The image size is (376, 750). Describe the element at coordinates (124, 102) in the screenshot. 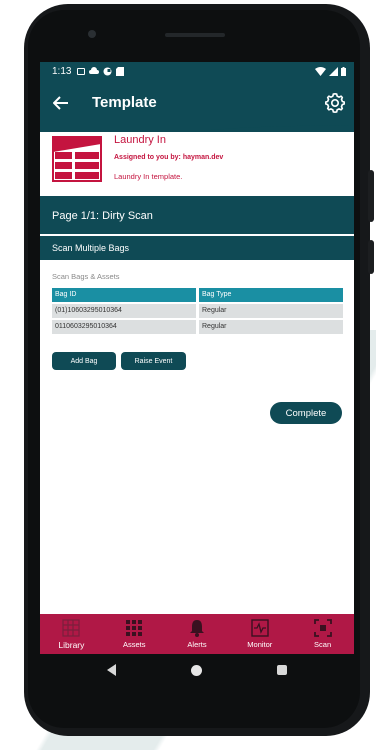

I see `page-title: Template` at that location.